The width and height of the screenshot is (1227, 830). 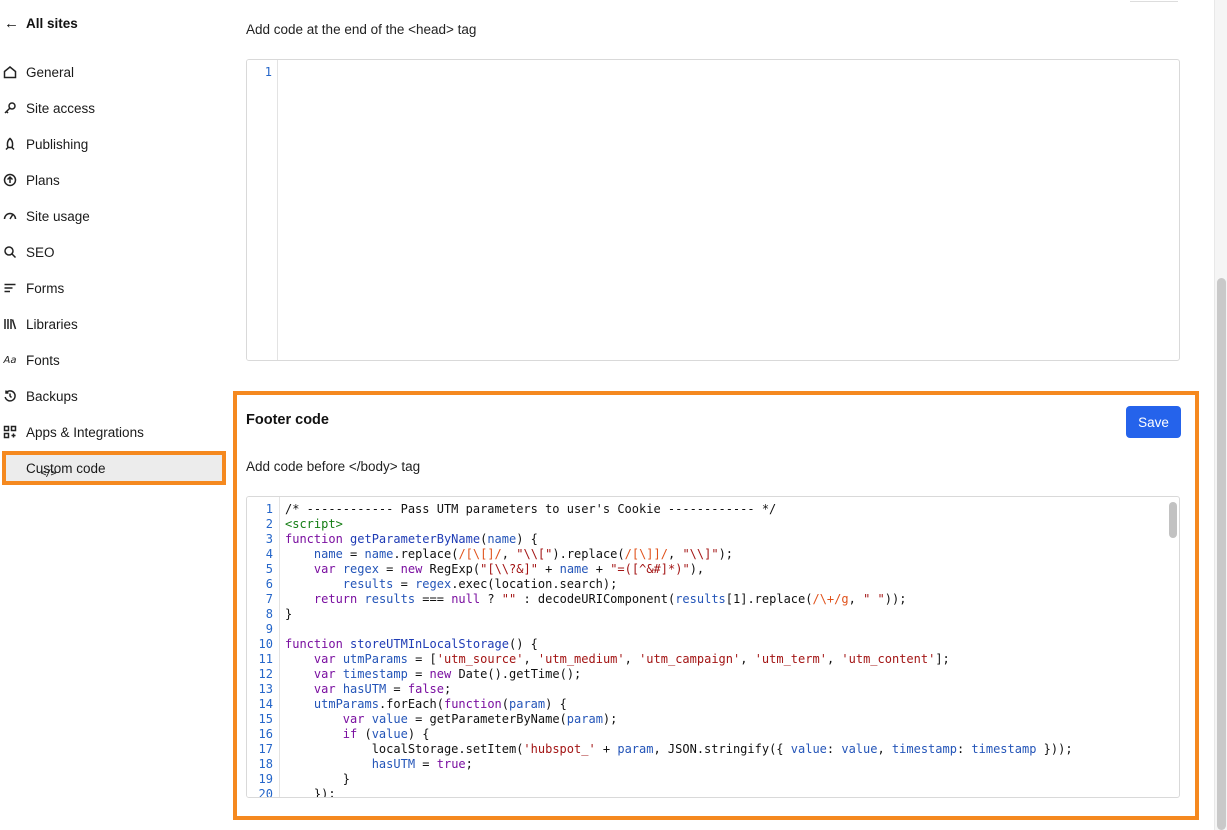 I want to click on sidebar-item-apps-integrations: Apps & Integrations, so click(x=114, y=432).